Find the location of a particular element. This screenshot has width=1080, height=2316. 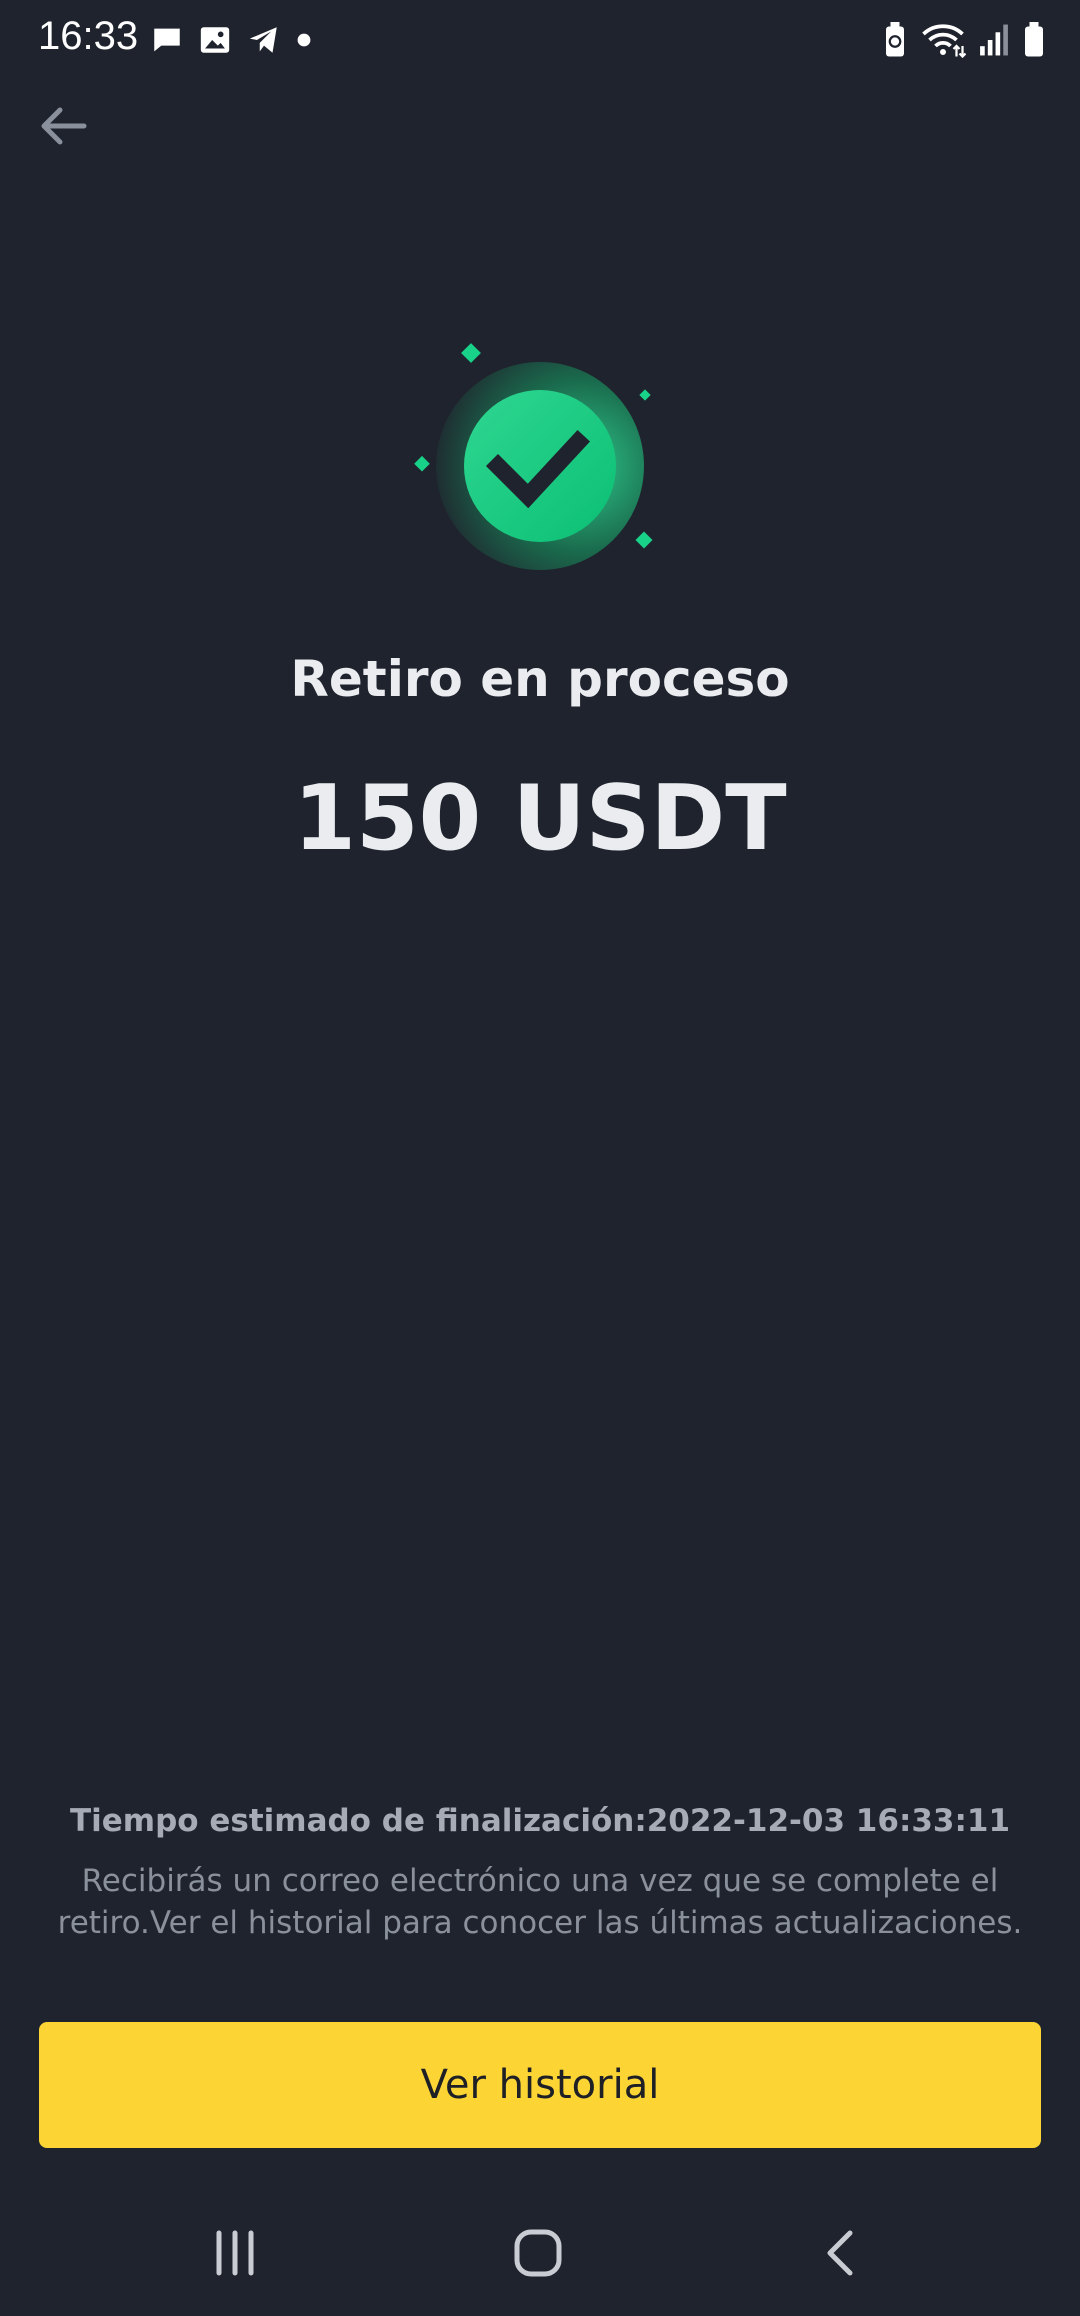

back-button is located at coordinates (62, 128).